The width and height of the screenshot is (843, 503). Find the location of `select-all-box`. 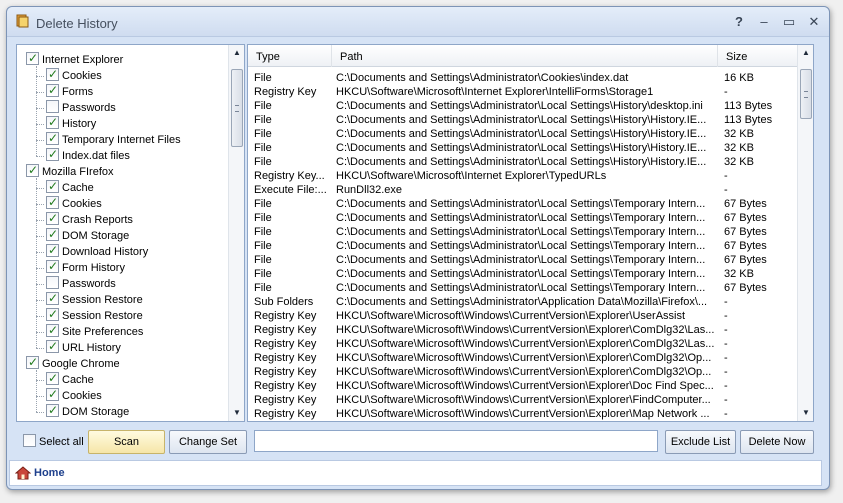

select-all-box is located at coordinates (29, 440).